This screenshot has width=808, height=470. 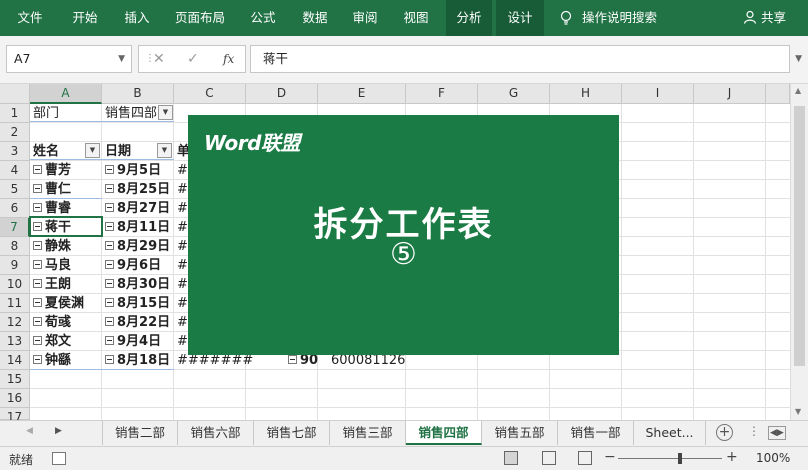 I want to click on row-header: 12, so click(x=15, y=322).